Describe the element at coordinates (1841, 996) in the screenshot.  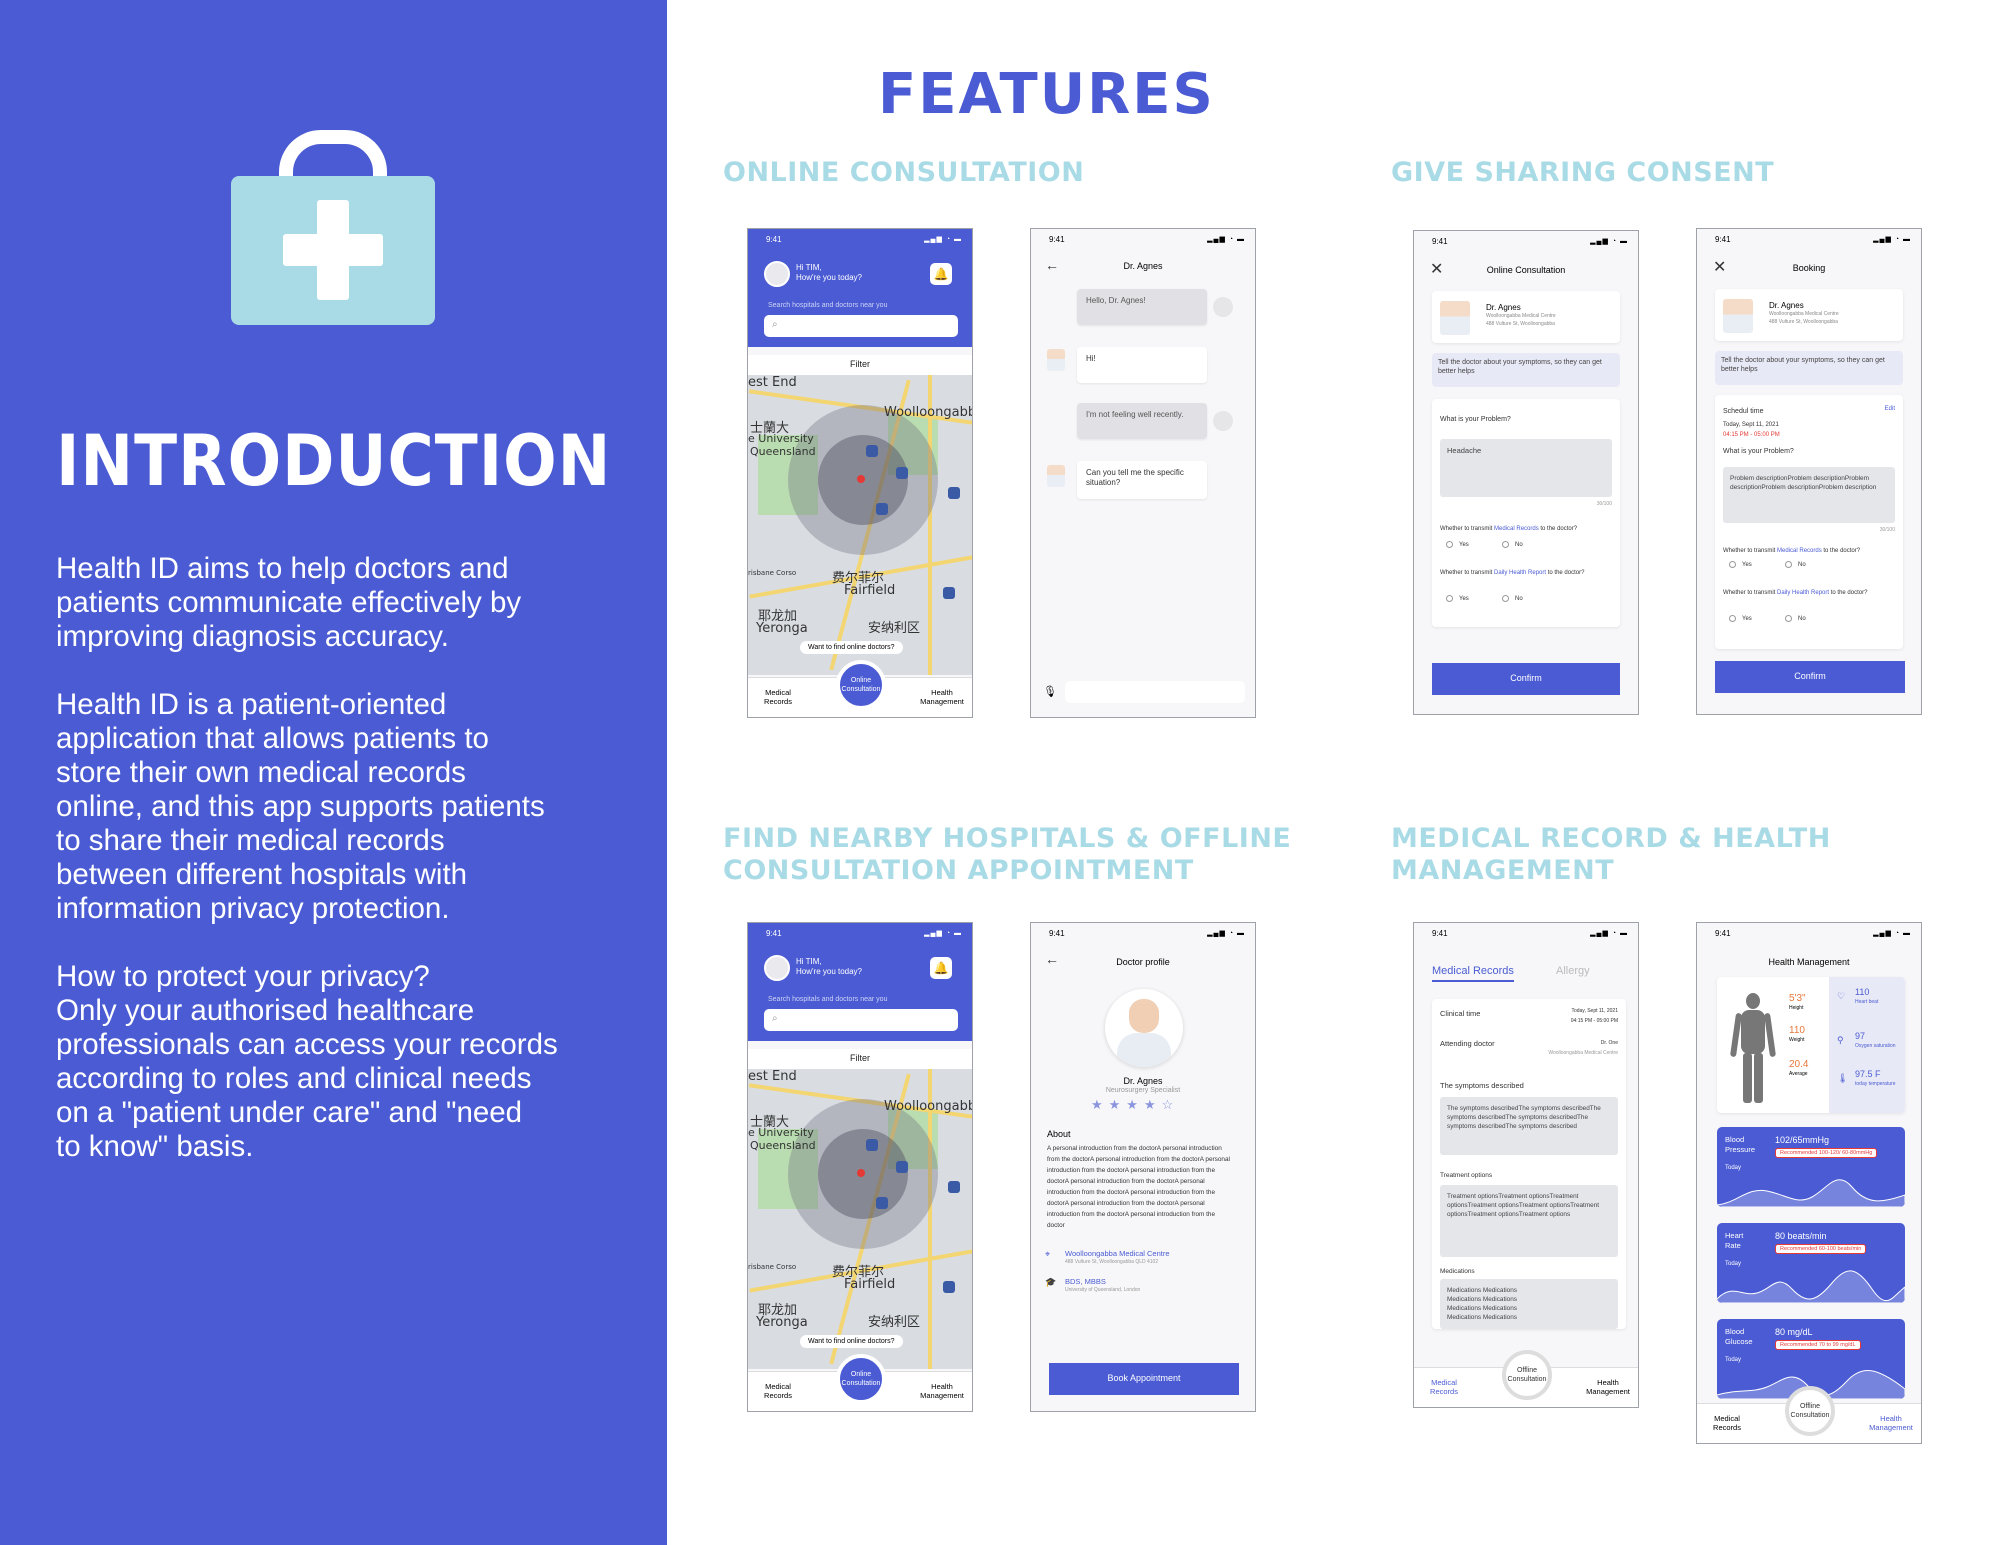
I see `heart-icon: ♡` at that location.